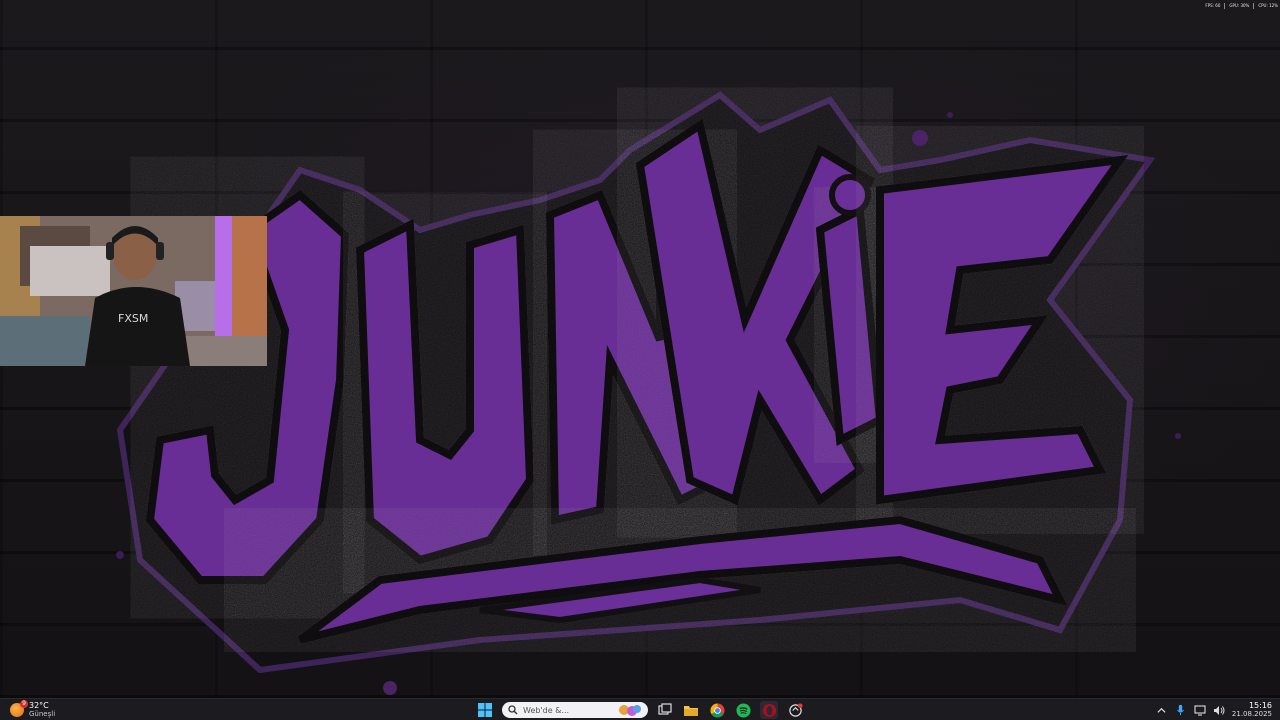  I want to click on folder-icon, so click(691, 710).